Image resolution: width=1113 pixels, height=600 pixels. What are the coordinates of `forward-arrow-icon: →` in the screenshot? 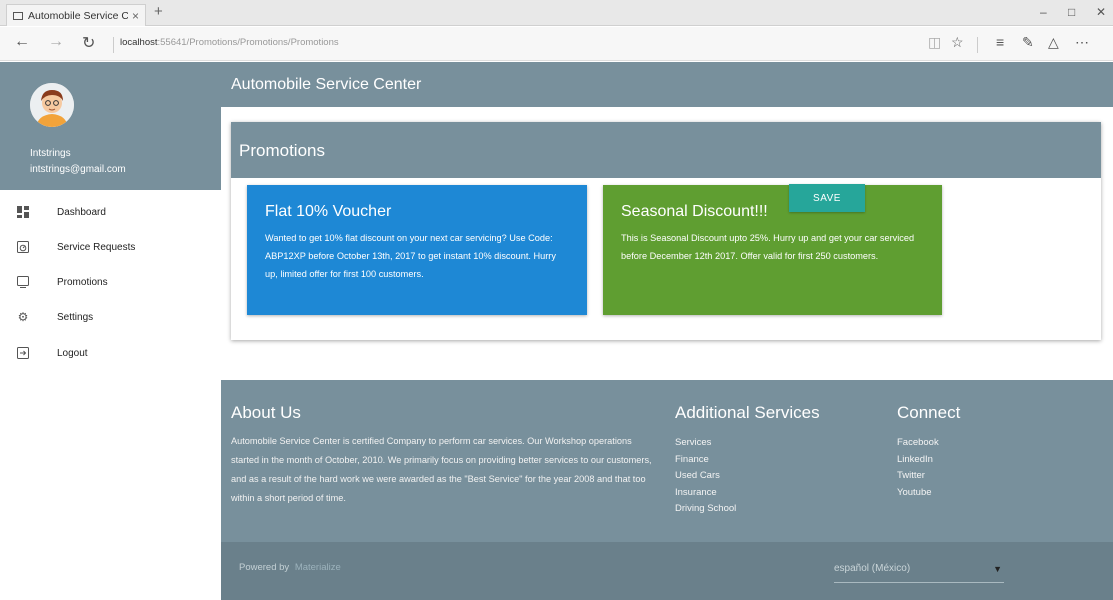 It's located at (56, 42).